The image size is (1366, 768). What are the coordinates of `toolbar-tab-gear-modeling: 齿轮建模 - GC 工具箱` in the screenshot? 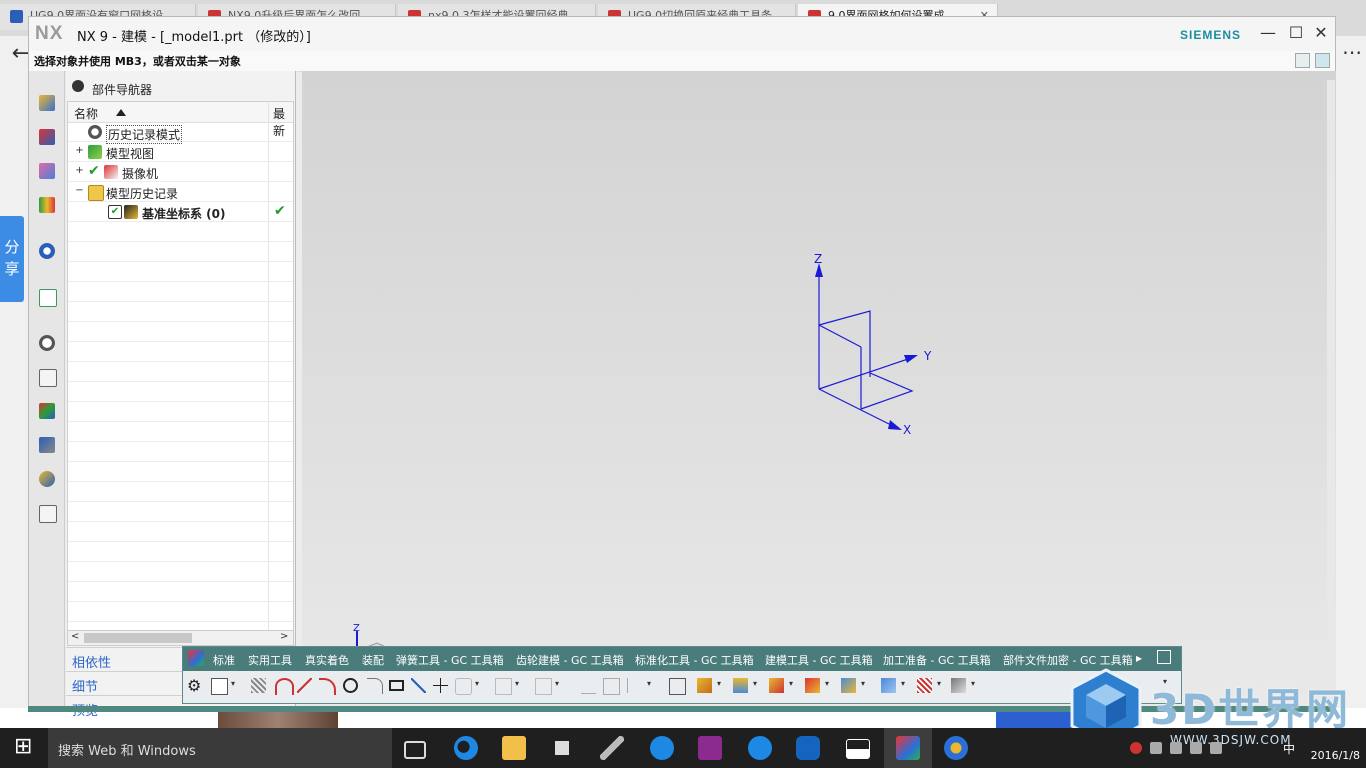 It's located at (570, 660).